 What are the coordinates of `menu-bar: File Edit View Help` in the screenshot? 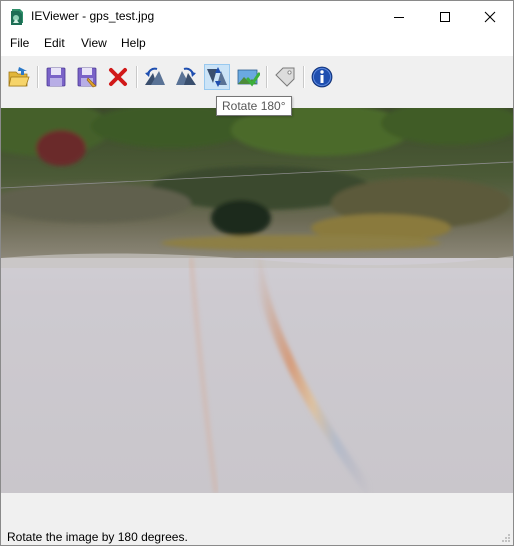 It's located at (257, 44).